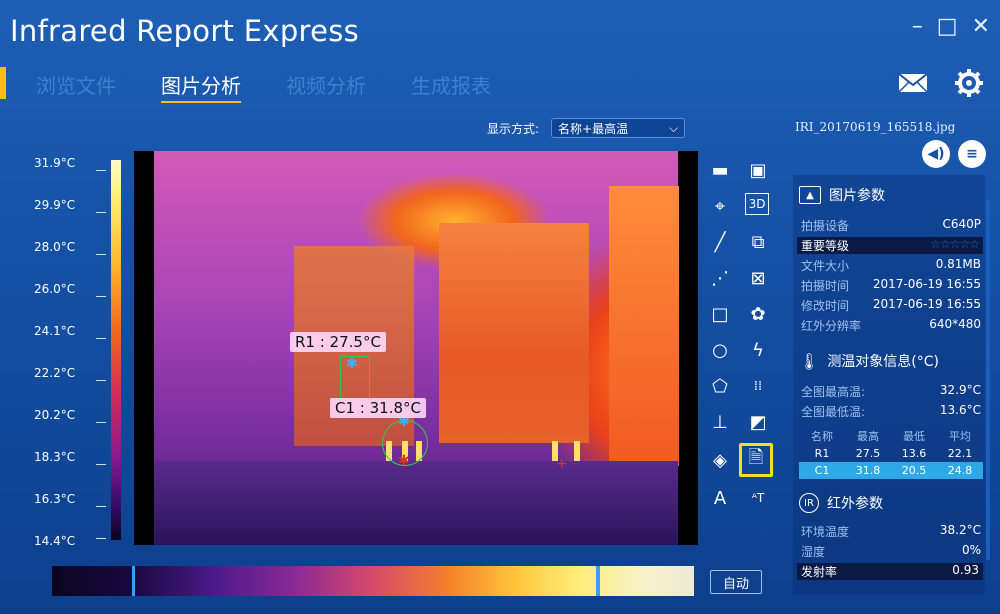 The height and width of the screenshot is (614, 1000). I want to click on param-row: 拍摄设备 C640P, so click(891, 225).